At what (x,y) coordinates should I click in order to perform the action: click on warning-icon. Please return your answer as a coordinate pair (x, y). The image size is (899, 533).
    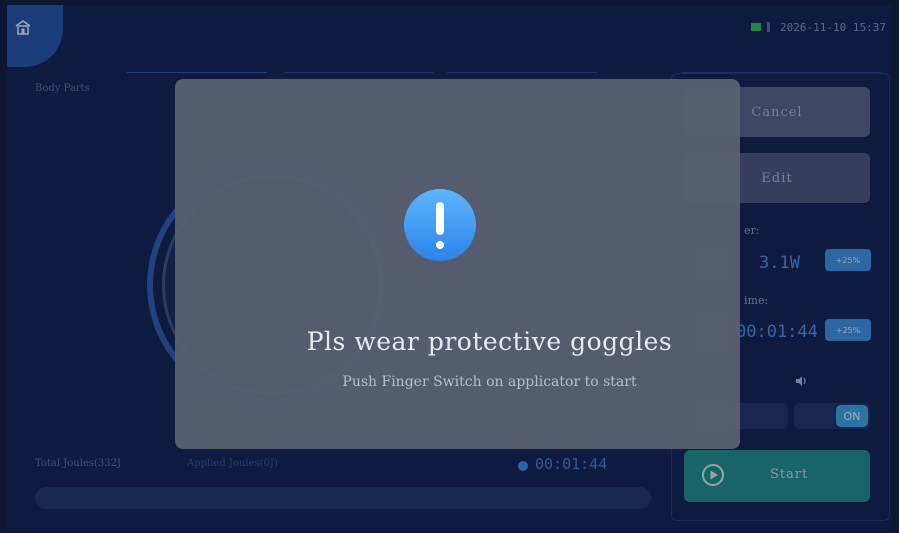
    Looking at the image, I should click on (440, 225).